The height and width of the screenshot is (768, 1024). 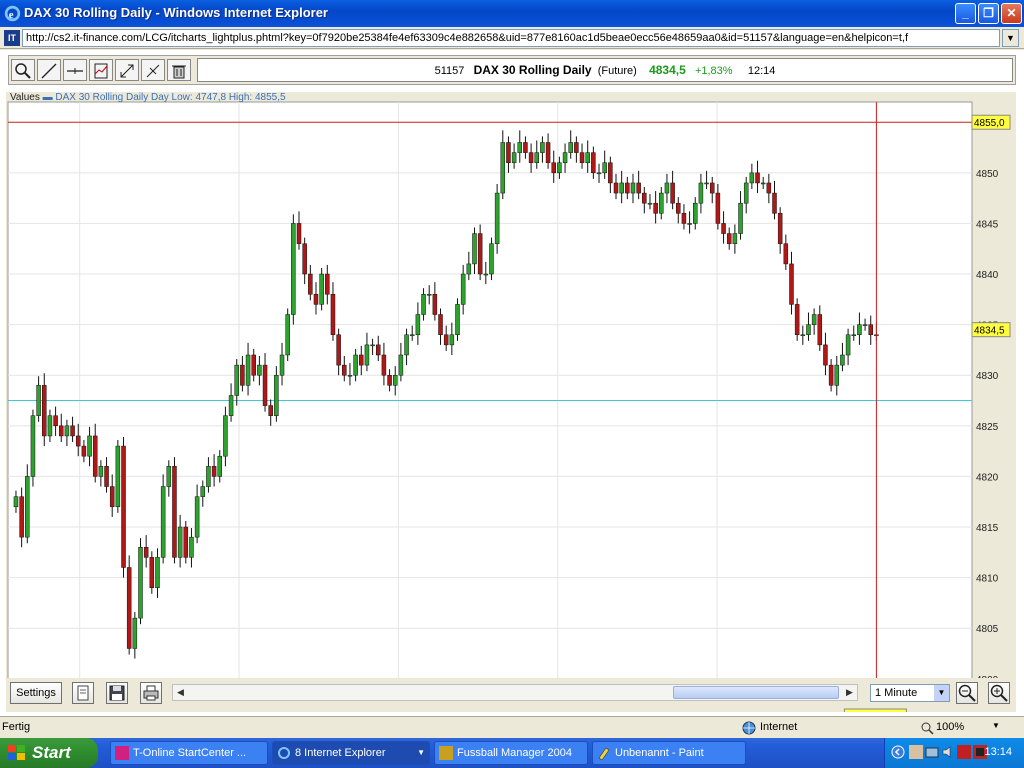 I want to click on taskbar-item-fussball-manager: Fussball Manager 2004, so click(x=511, y=753).